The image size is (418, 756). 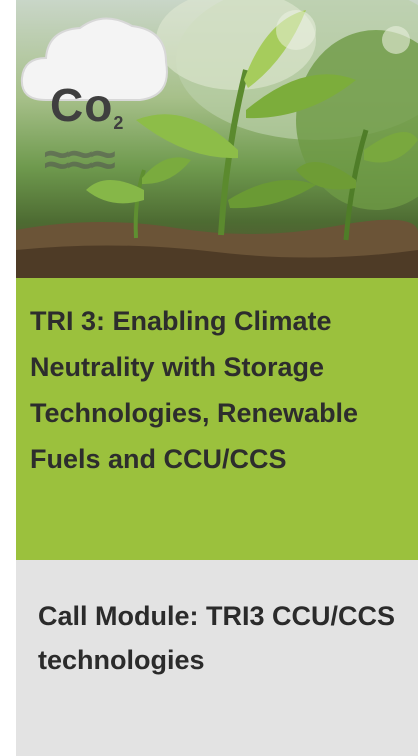 What do you see at coordinates (224, 638) in the screenshot?
I see `module-title: Call Module: TRI3 CCU/CCS technologies` at bounding box center [224, 638].